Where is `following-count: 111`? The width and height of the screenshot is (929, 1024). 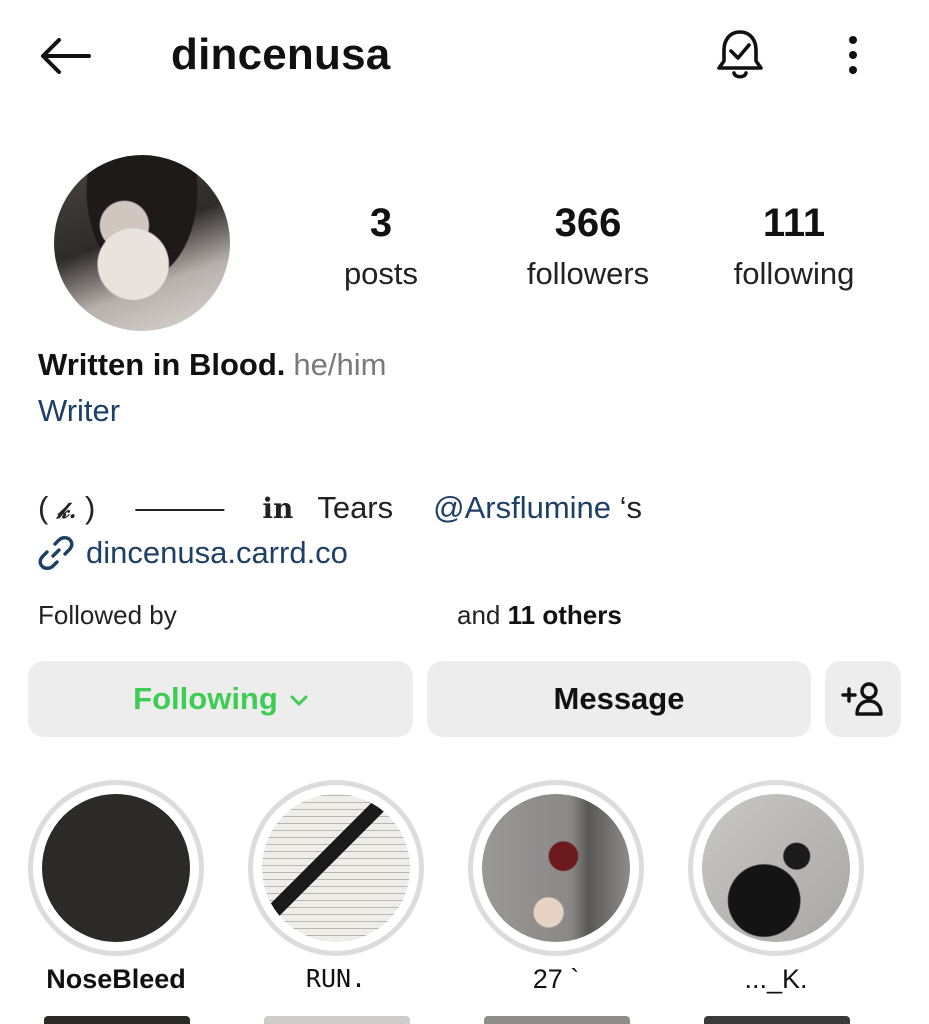
following-count: 111 is located at coordinates (794, 223).